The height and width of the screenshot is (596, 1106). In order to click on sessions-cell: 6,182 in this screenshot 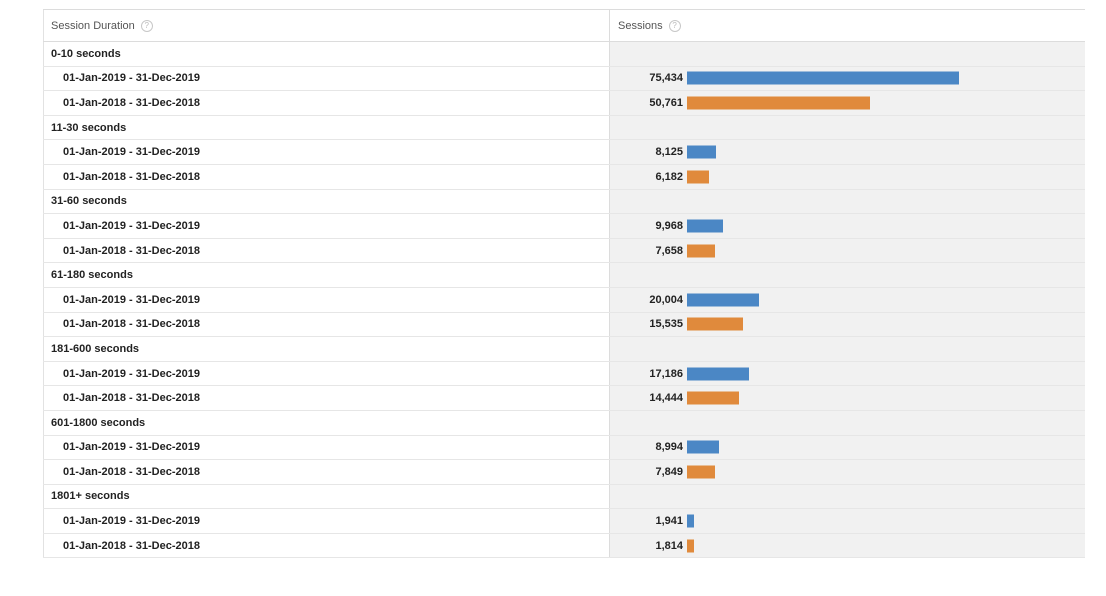, I will do `click(847, 176)`.